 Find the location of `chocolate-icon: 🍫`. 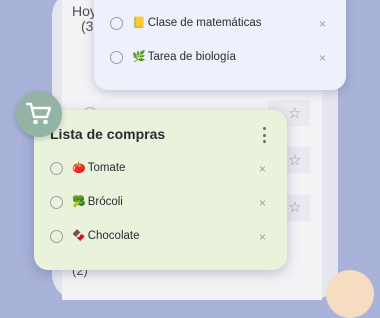

chocolate-icon: 🍫 is located at coordinates (79, 236).